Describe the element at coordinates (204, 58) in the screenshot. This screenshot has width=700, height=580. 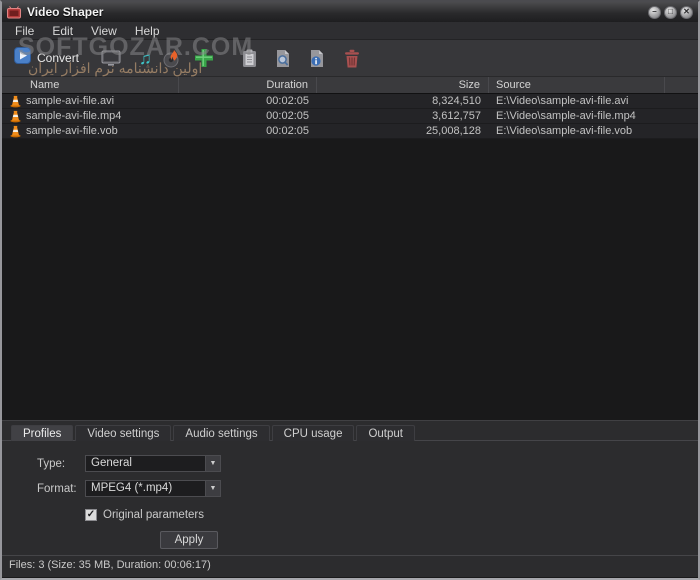
I see `add-file-icon` at that location.